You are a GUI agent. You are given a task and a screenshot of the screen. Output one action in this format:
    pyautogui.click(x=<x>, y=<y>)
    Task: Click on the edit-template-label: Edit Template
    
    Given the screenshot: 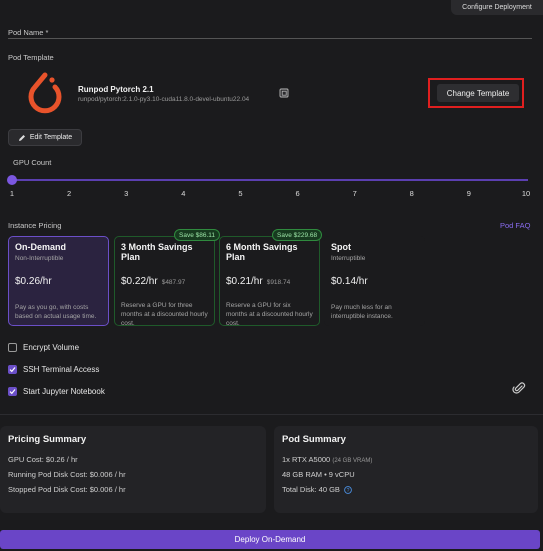 What is the action you would take?
    pyautogui.click(x=51, y=137)
    